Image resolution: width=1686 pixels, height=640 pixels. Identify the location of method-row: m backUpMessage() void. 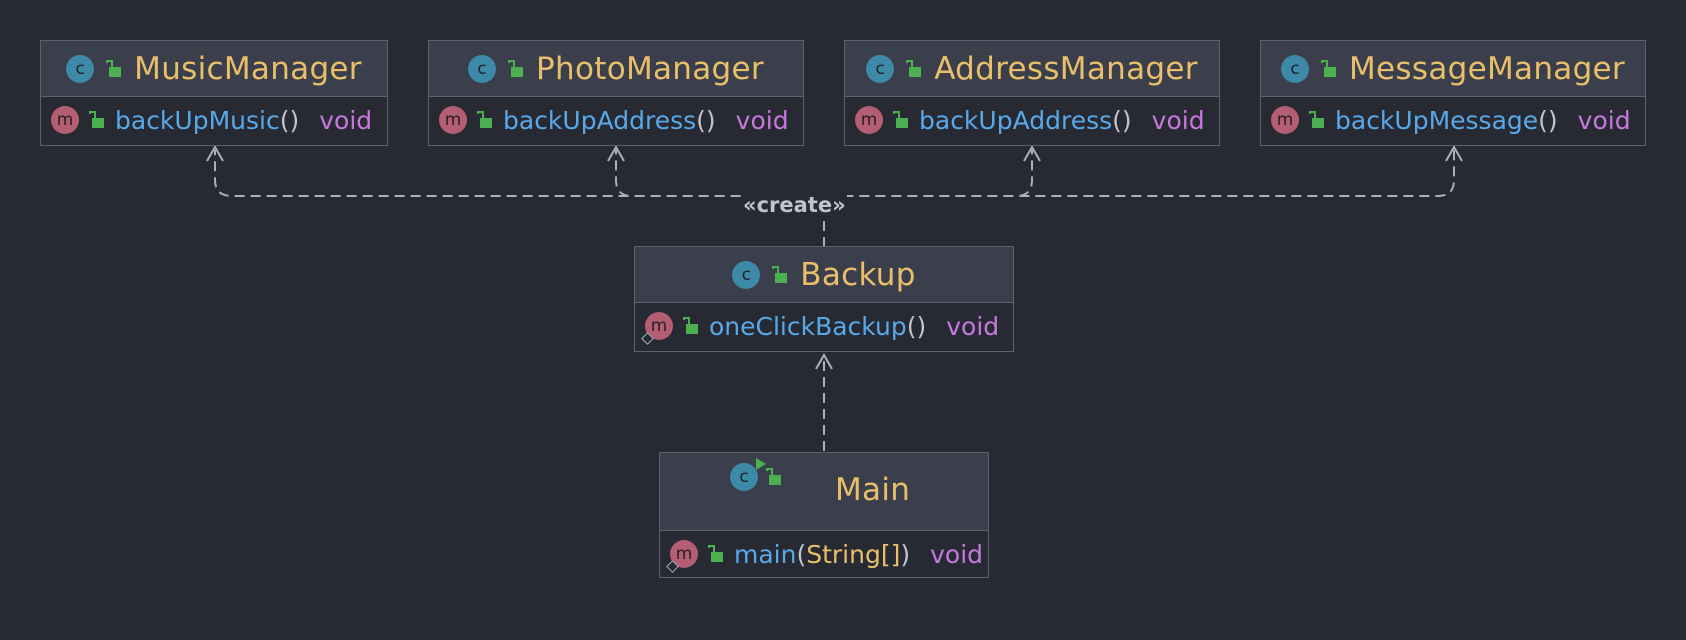
(1453, 120).